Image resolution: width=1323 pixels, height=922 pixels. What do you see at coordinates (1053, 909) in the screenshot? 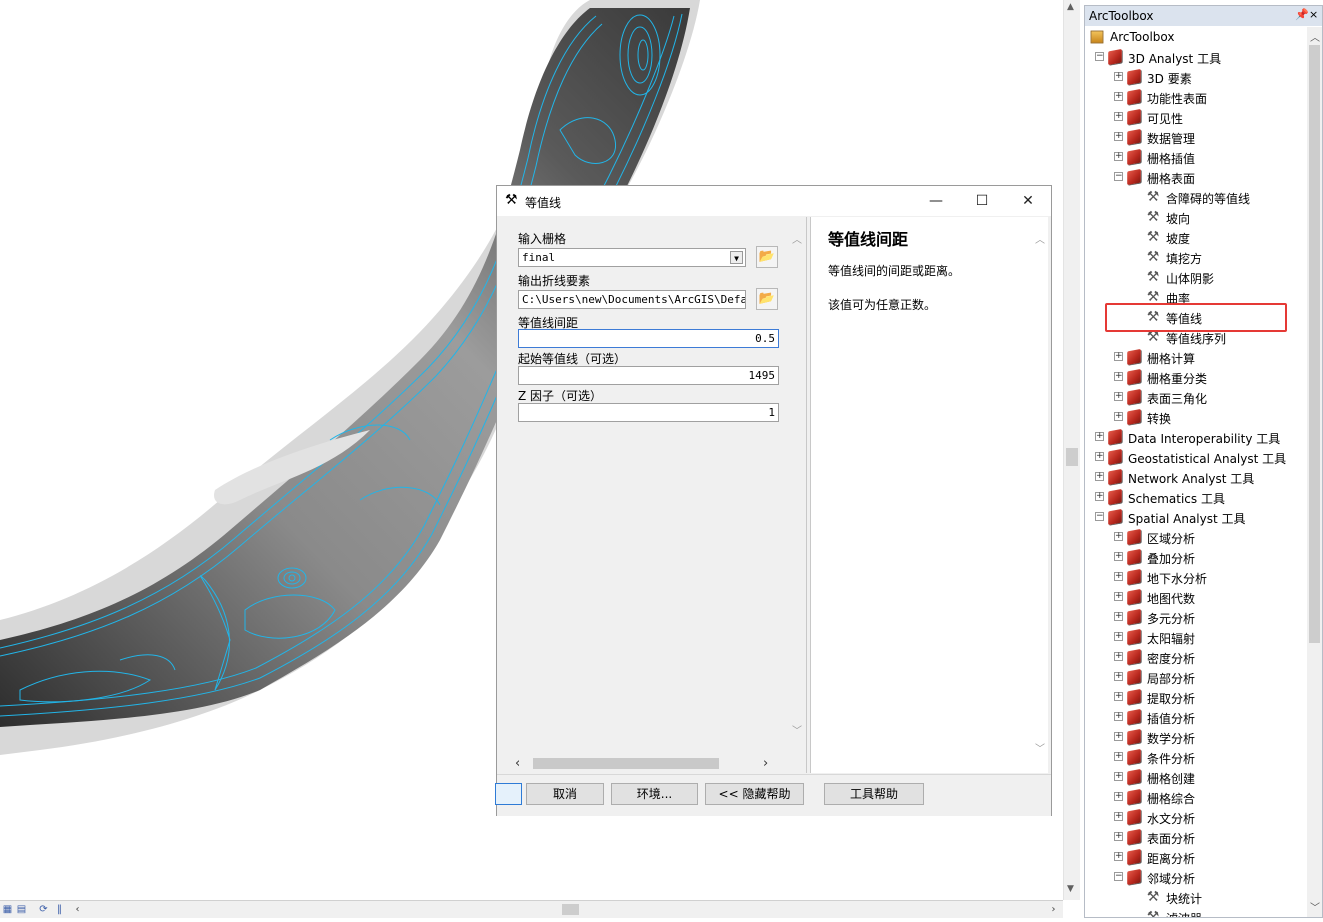
I see `scroll-right-arrow-icon: ›` at bounding box center [1053, 909].